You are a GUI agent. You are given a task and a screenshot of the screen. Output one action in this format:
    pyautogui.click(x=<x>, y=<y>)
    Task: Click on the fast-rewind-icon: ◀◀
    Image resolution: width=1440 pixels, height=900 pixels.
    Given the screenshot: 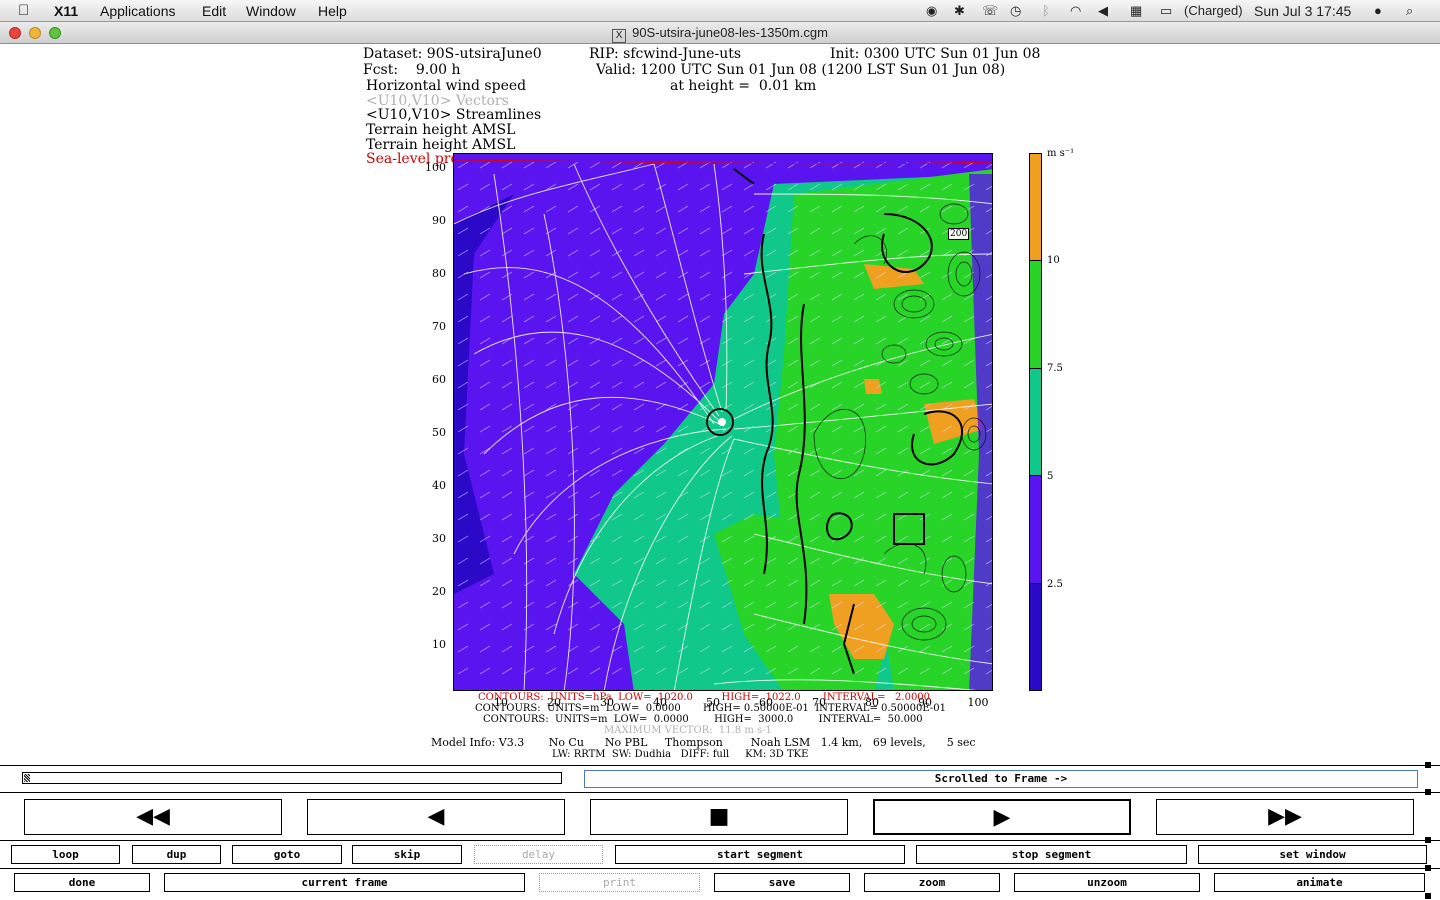 What is the action you would take?
    pyautogui.click(x=153, y=816)
    